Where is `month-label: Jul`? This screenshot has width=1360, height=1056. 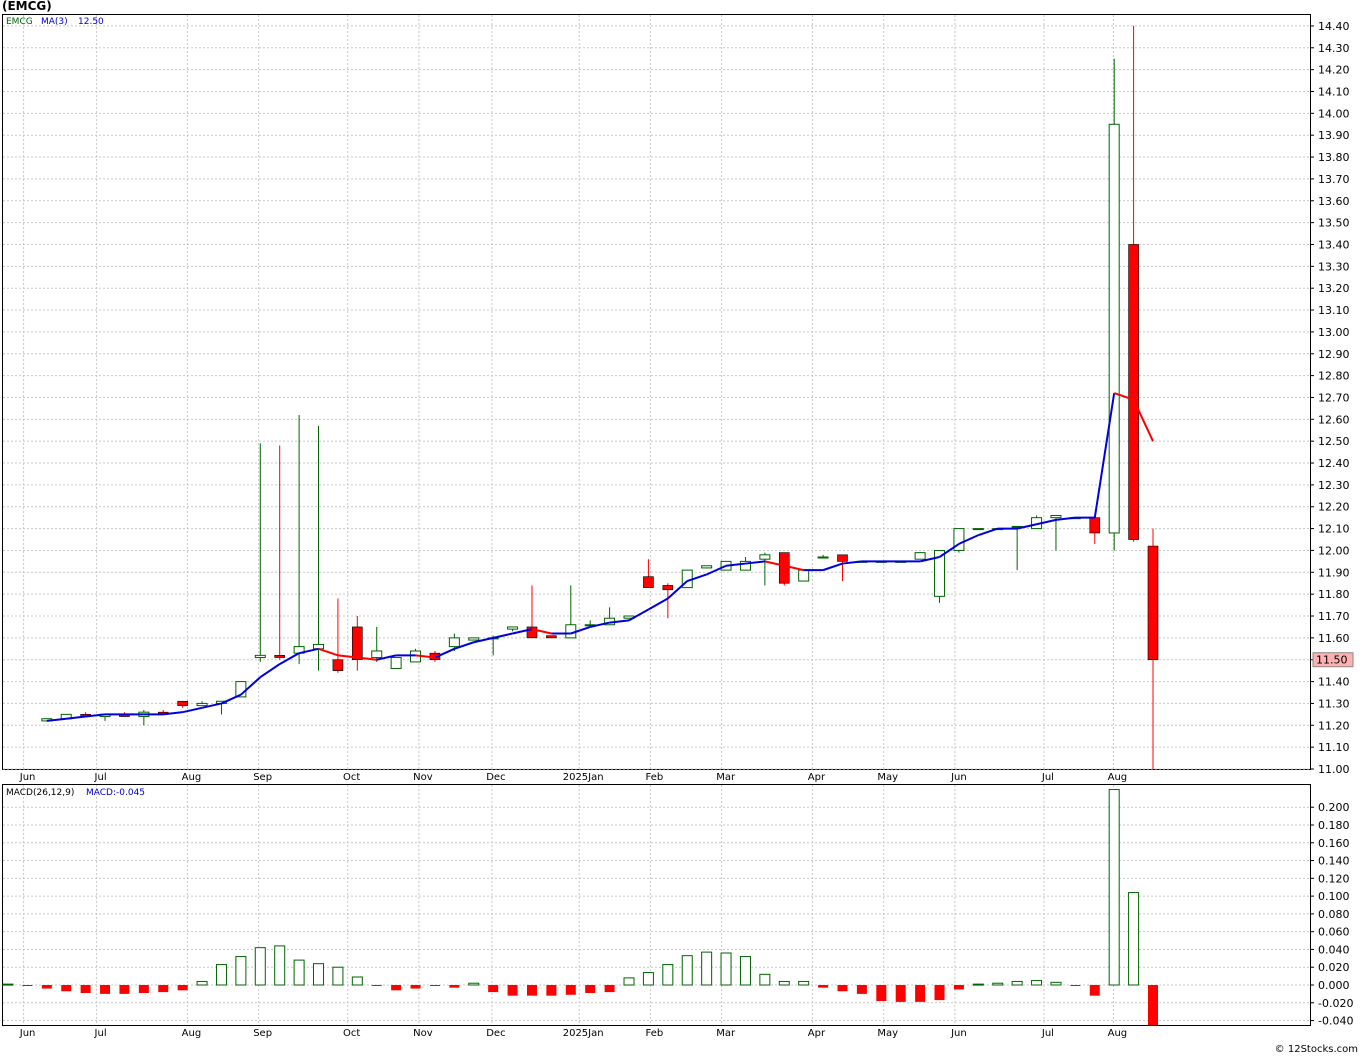
month-label: Jul is located at coordinates (100, 777).